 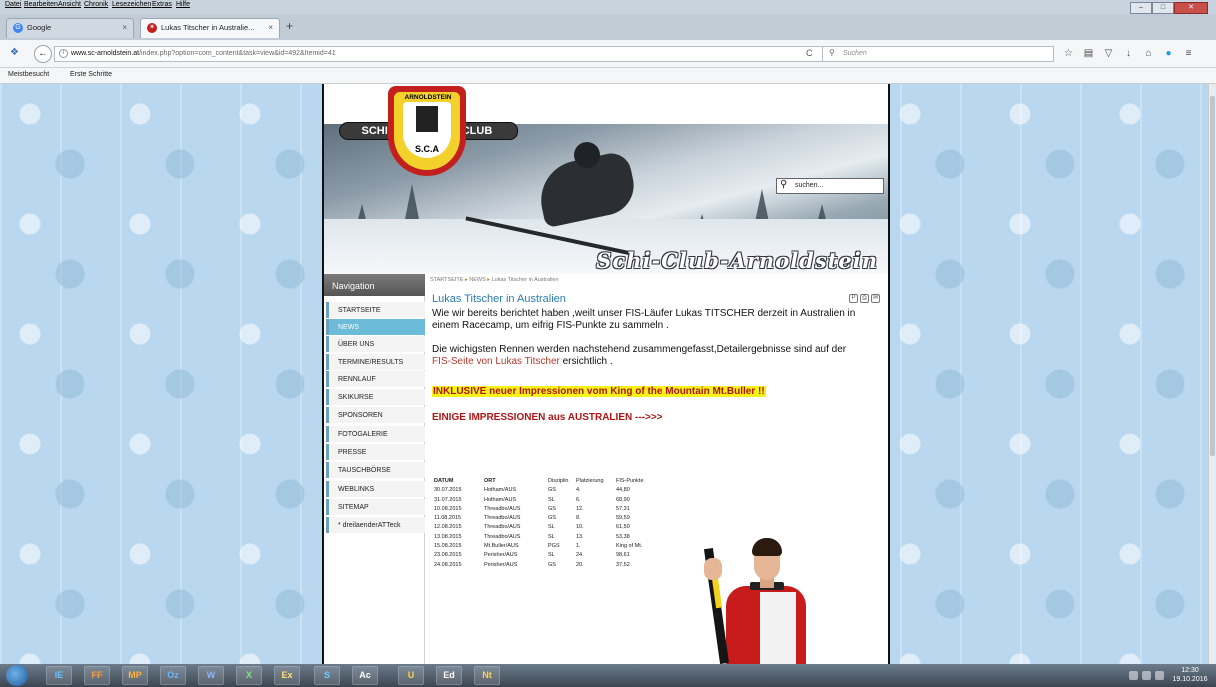 I want to click on tab-google: G Google ×, so click(x=70, y=28).